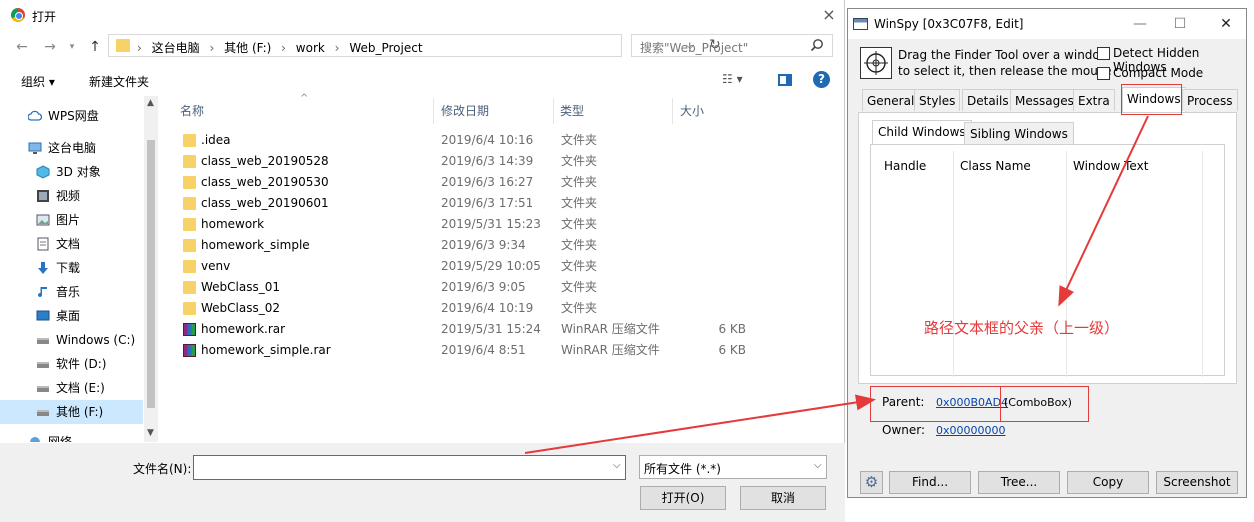 This screenshot has height=522, width=1254. Describe the element at coordinates (1180, 24) in the screenshot. I see `maximize-icon: ☐` at that location.